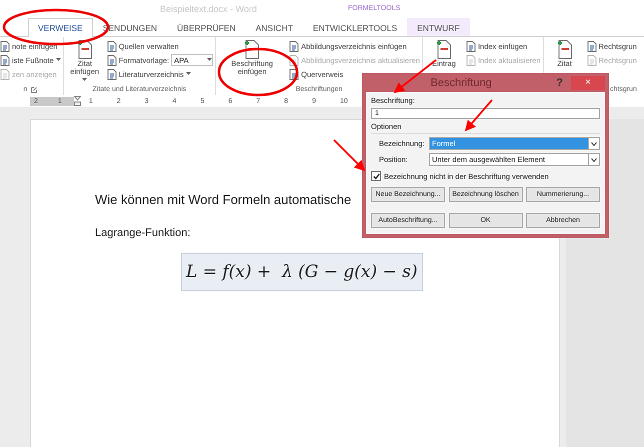 This screenshot has height=447, width=644. Describe the element at coordinates (34, 89) in the screenshot. I see `dialog-launcher-icon` at that location.